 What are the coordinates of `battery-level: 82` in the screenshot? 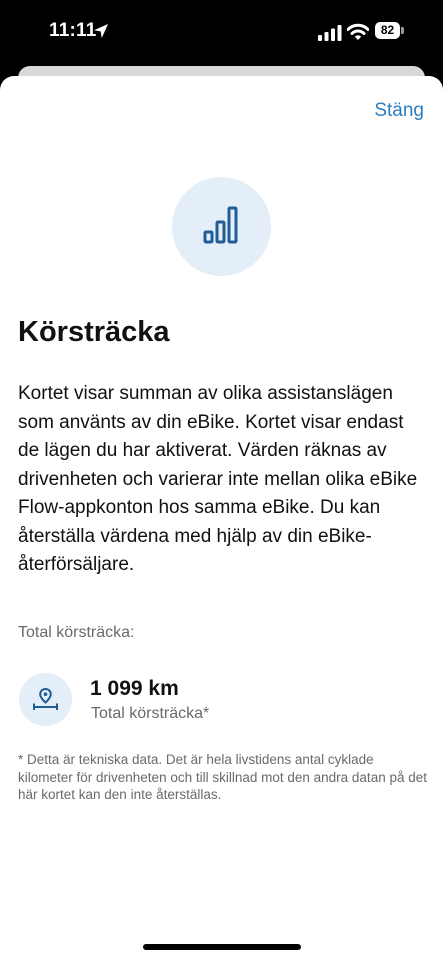 It's located at (387, 30).